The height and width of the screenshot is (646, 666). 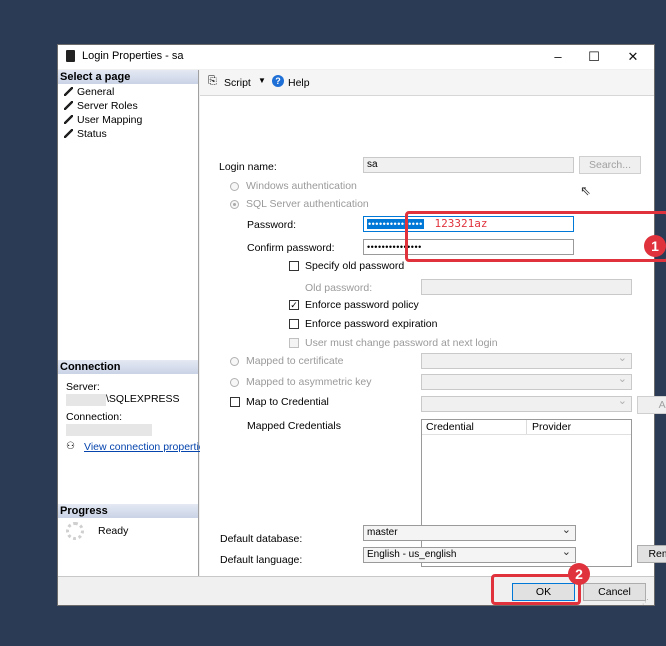 What do you see at coordinates (143, 399) in the screenshot?
I see `server-value: \SQLEXPRESS` at bounding box center [143, 399].